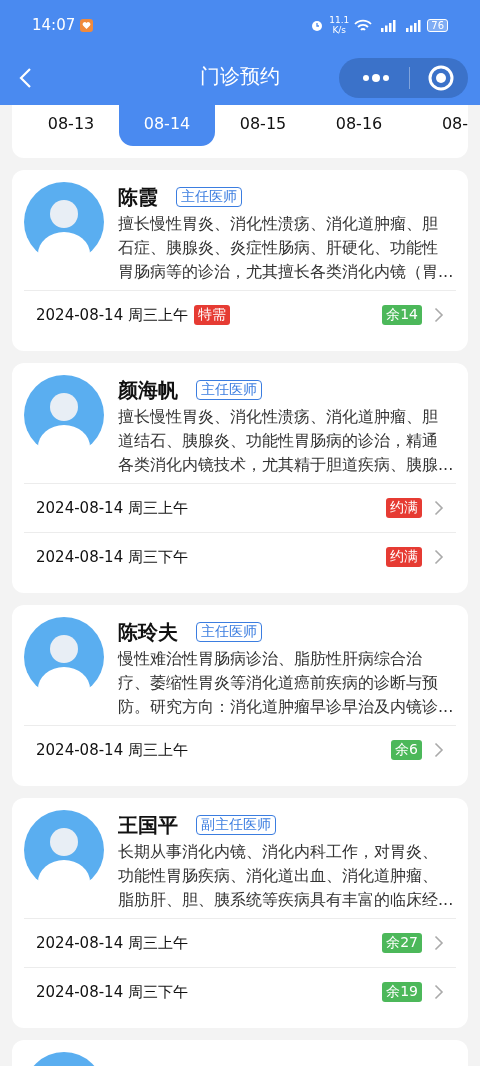 This screenshot has height=1066, width=480. Describe the element at coordinates (240, 76) in the screenshot. I see `page-title: 门诊预约` at that location.